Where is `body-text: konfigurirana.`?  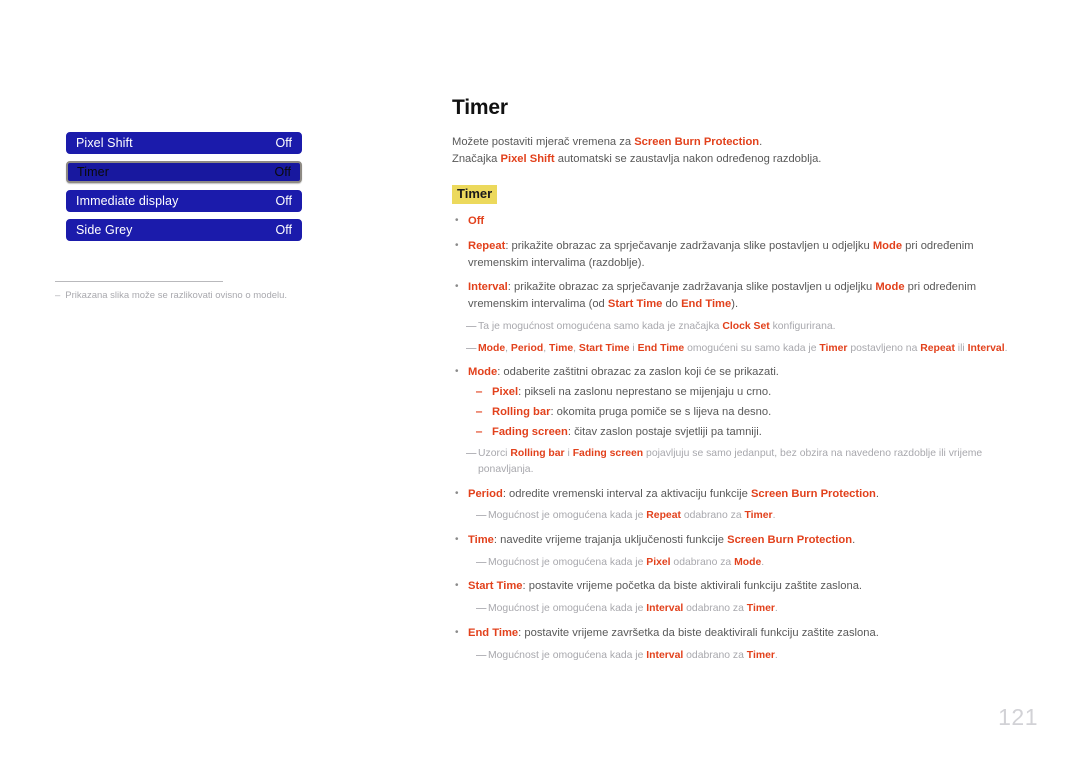 body-text: konfigurirana. is located at coordinates (802, 326).